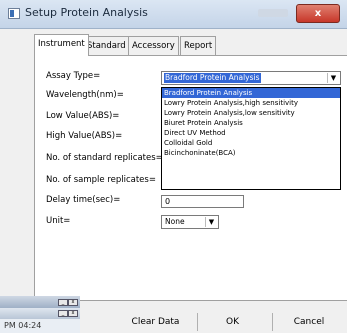  Describe the element at coordinates (106, 45) in the screenshot. I see `tab-standard: Standard` at that location.